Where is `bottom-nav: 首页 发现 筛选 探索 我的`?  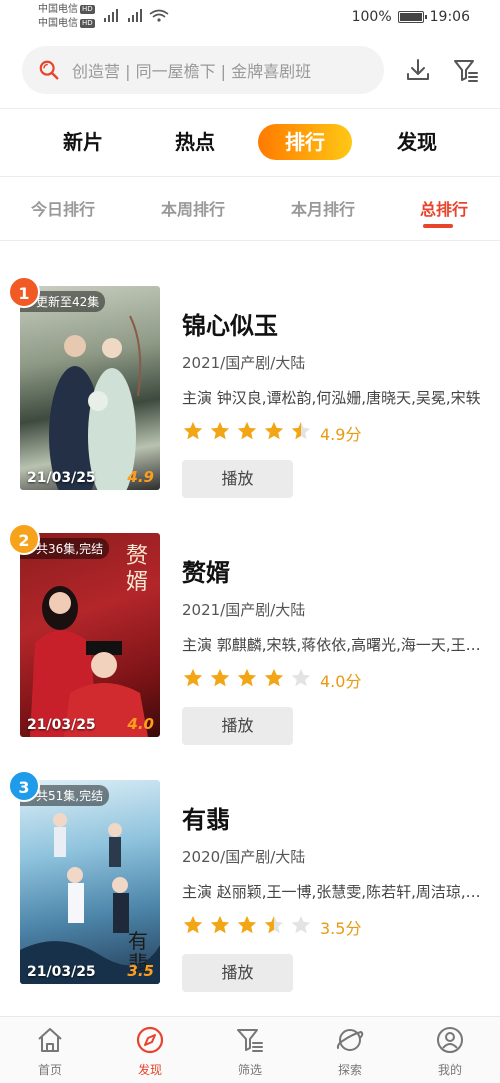
bottom-nav: 首页 发现 筛选 探索 我的 is located at coordinates (250, 1049).